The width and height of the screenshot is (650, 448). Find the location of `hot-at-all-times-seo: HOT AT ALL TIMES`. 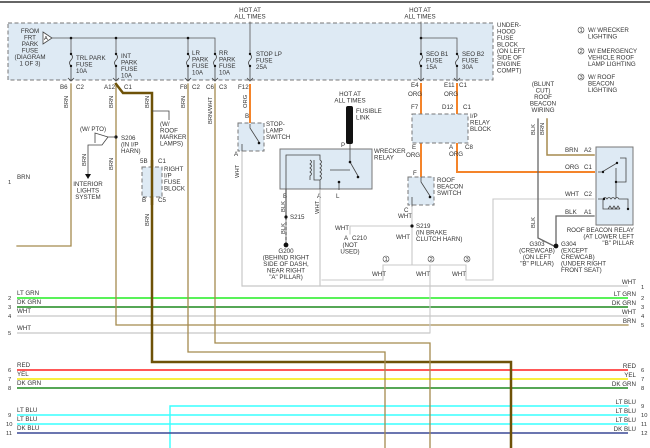

hot-at-all-times-seo: HOT AT ALL TIMES is located at coordinates (419, 14).